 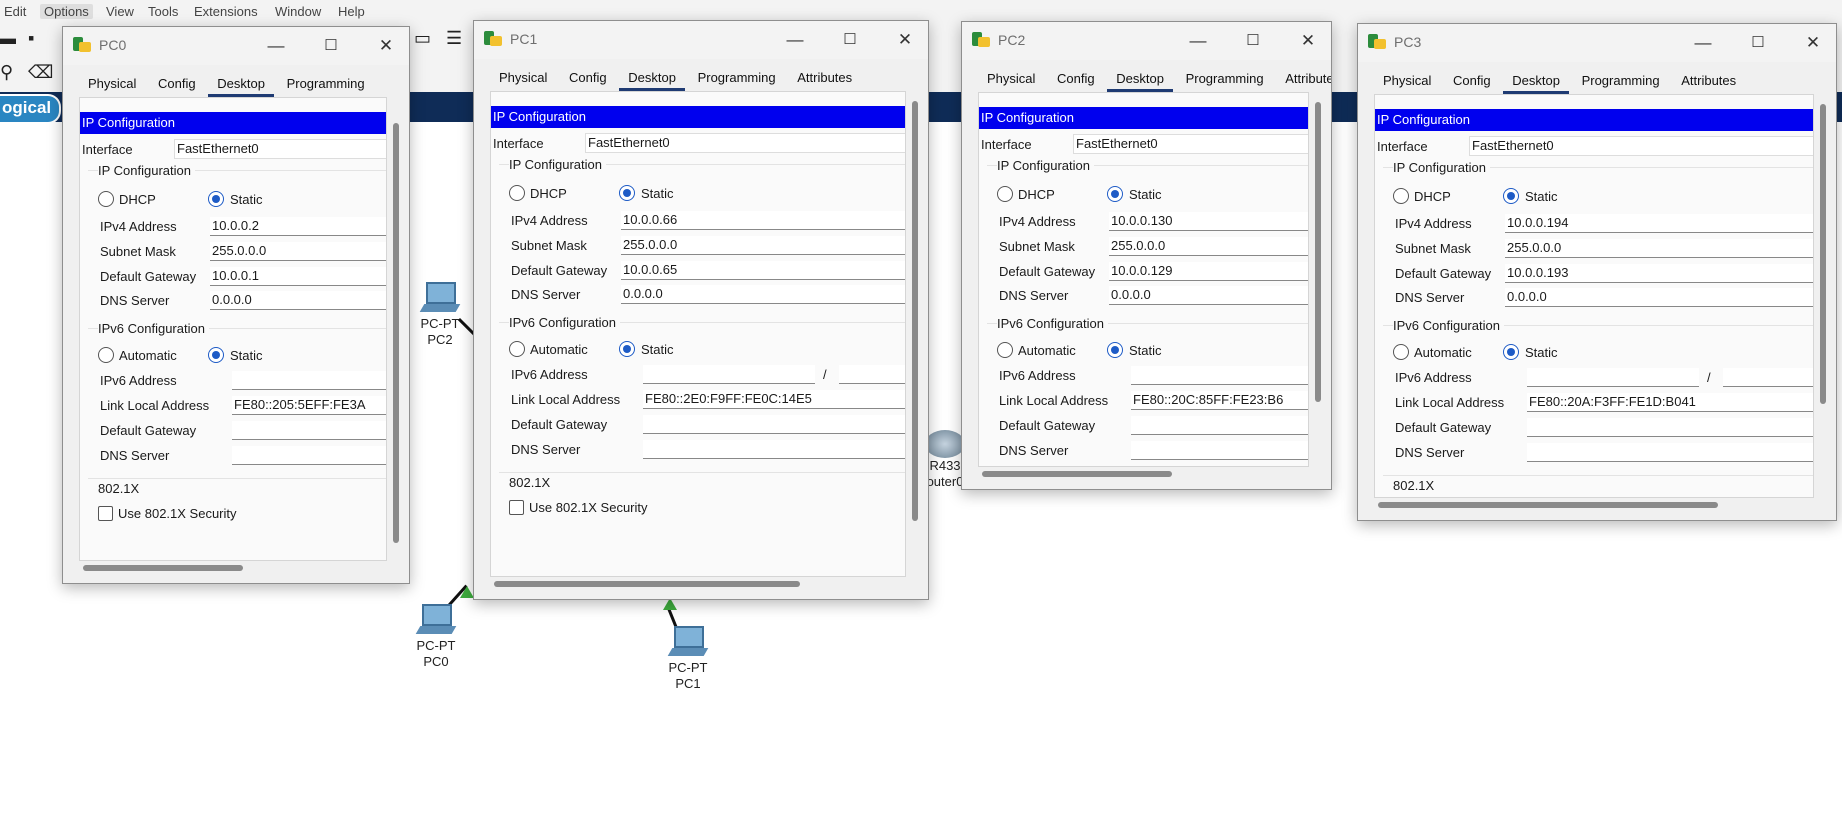 What do you see at coordinates (298, 300) in the screenshot?
I see `dns-server-field: 0.0.0.0` at bounding box center [298, 300].